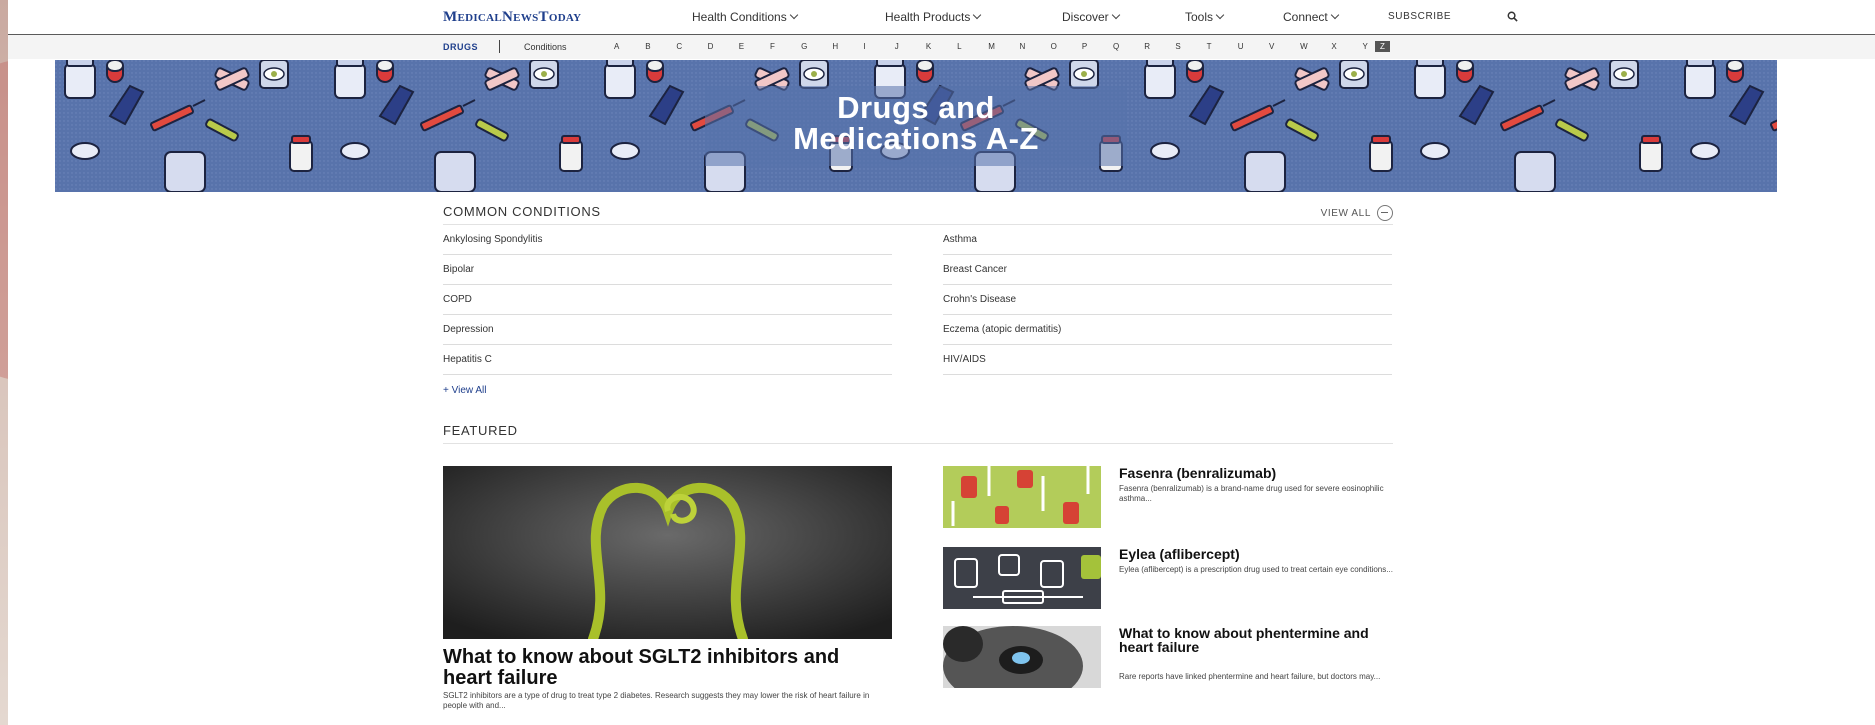  I want to click on nav-discover: Discover, so click(1091, 17).